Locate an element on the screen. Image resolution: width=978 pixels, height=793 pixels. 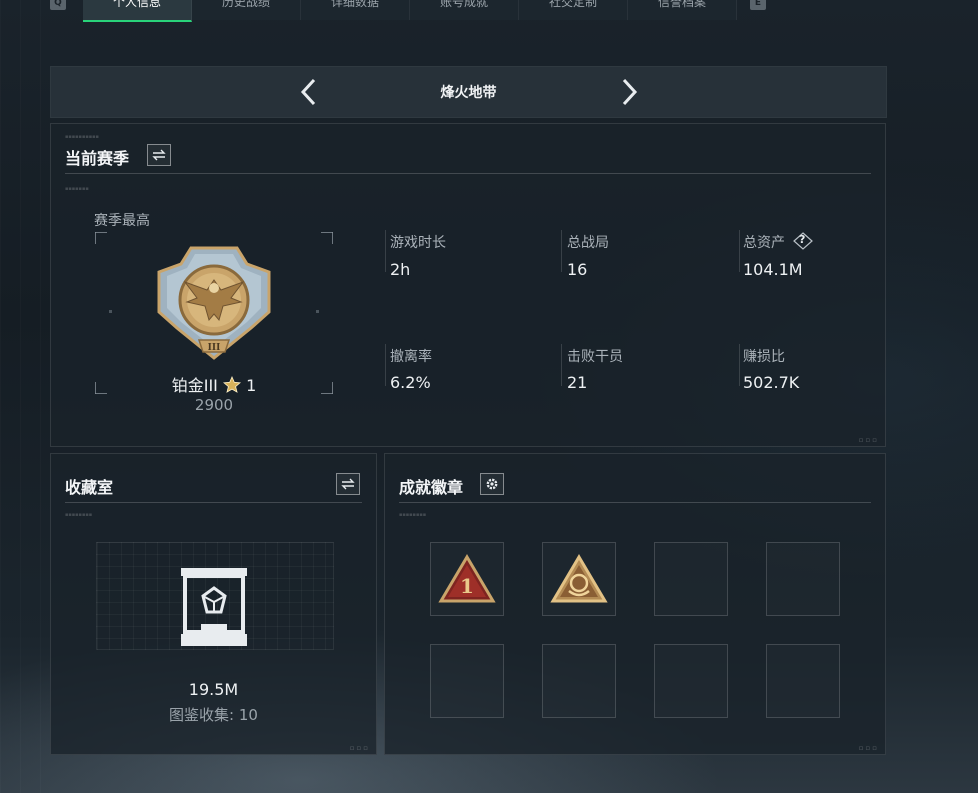
rank-stars: 1 is located at coordinates (251, 385).